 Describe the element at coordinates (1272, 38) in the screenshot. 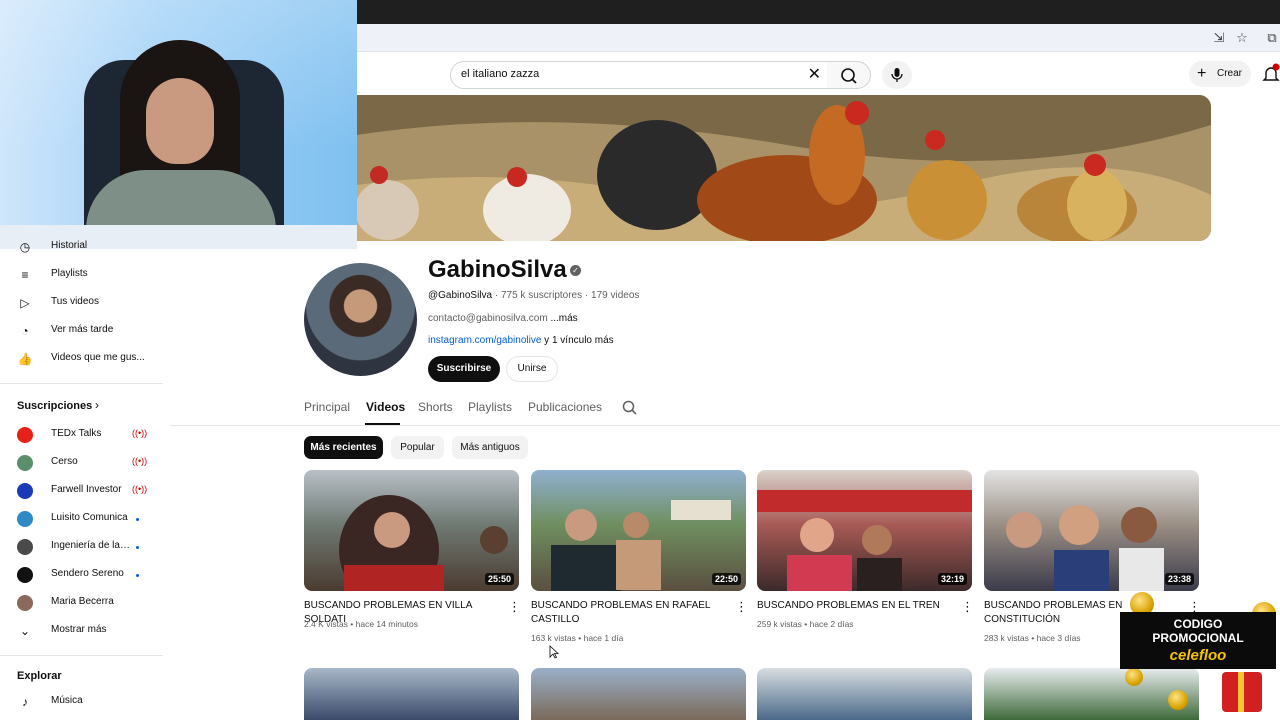

I see `extensions-icon: ⧉` at that location.